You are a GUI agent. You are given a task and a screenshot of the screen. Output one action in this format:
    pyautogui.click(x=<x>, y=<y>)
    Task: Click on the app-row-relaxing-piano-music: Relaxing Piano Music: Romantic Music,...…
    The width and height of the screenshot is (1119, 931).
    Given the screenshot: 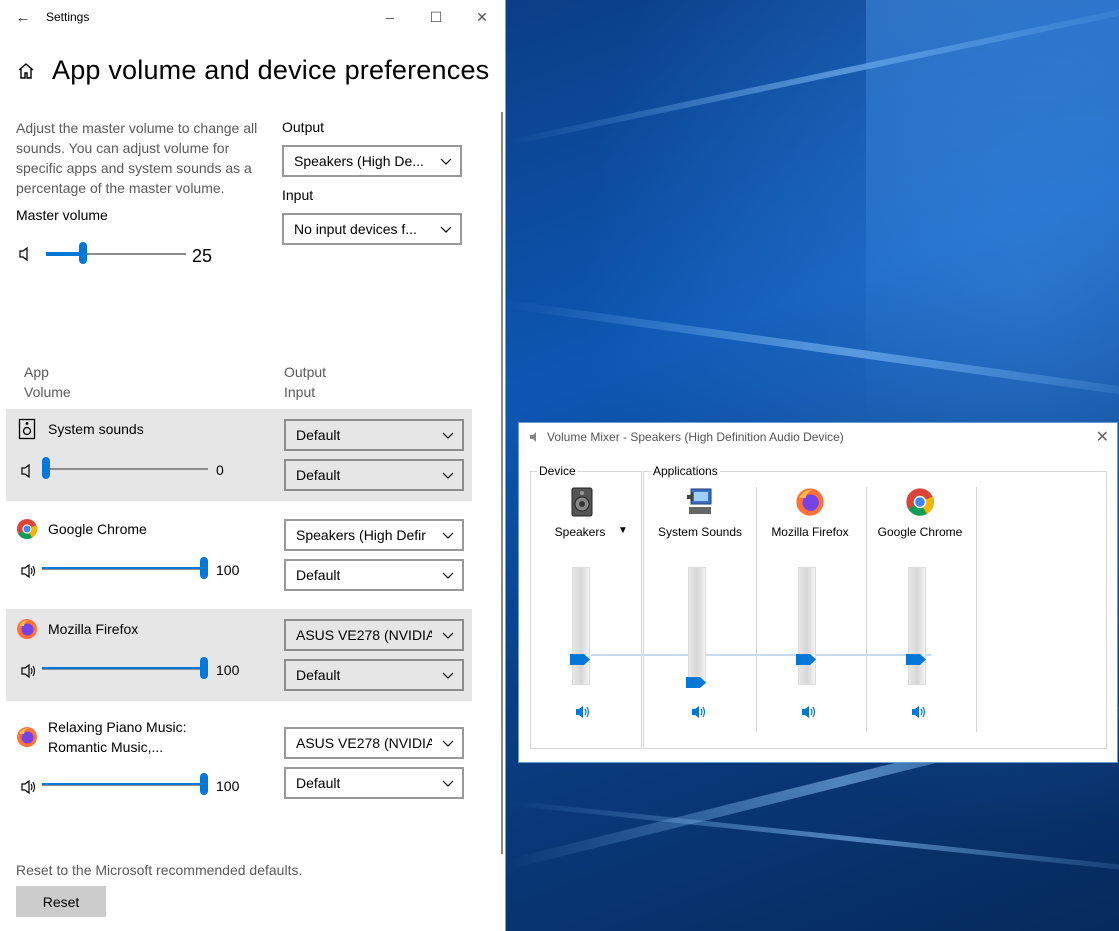 What is the action you would take?
    pyautogui.click(x=239, y=759)
    